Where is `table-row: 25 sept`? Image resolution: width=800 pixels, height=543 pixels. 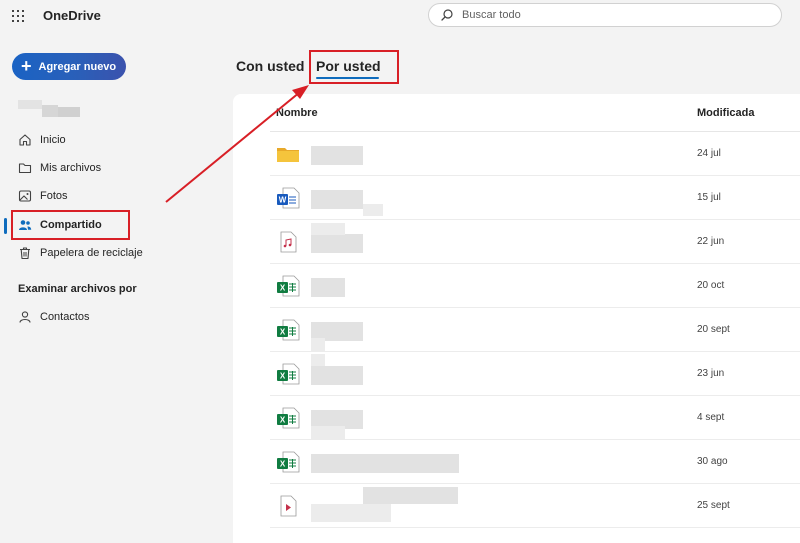
table-row: 25 sept is located at coordinates (535, 506).